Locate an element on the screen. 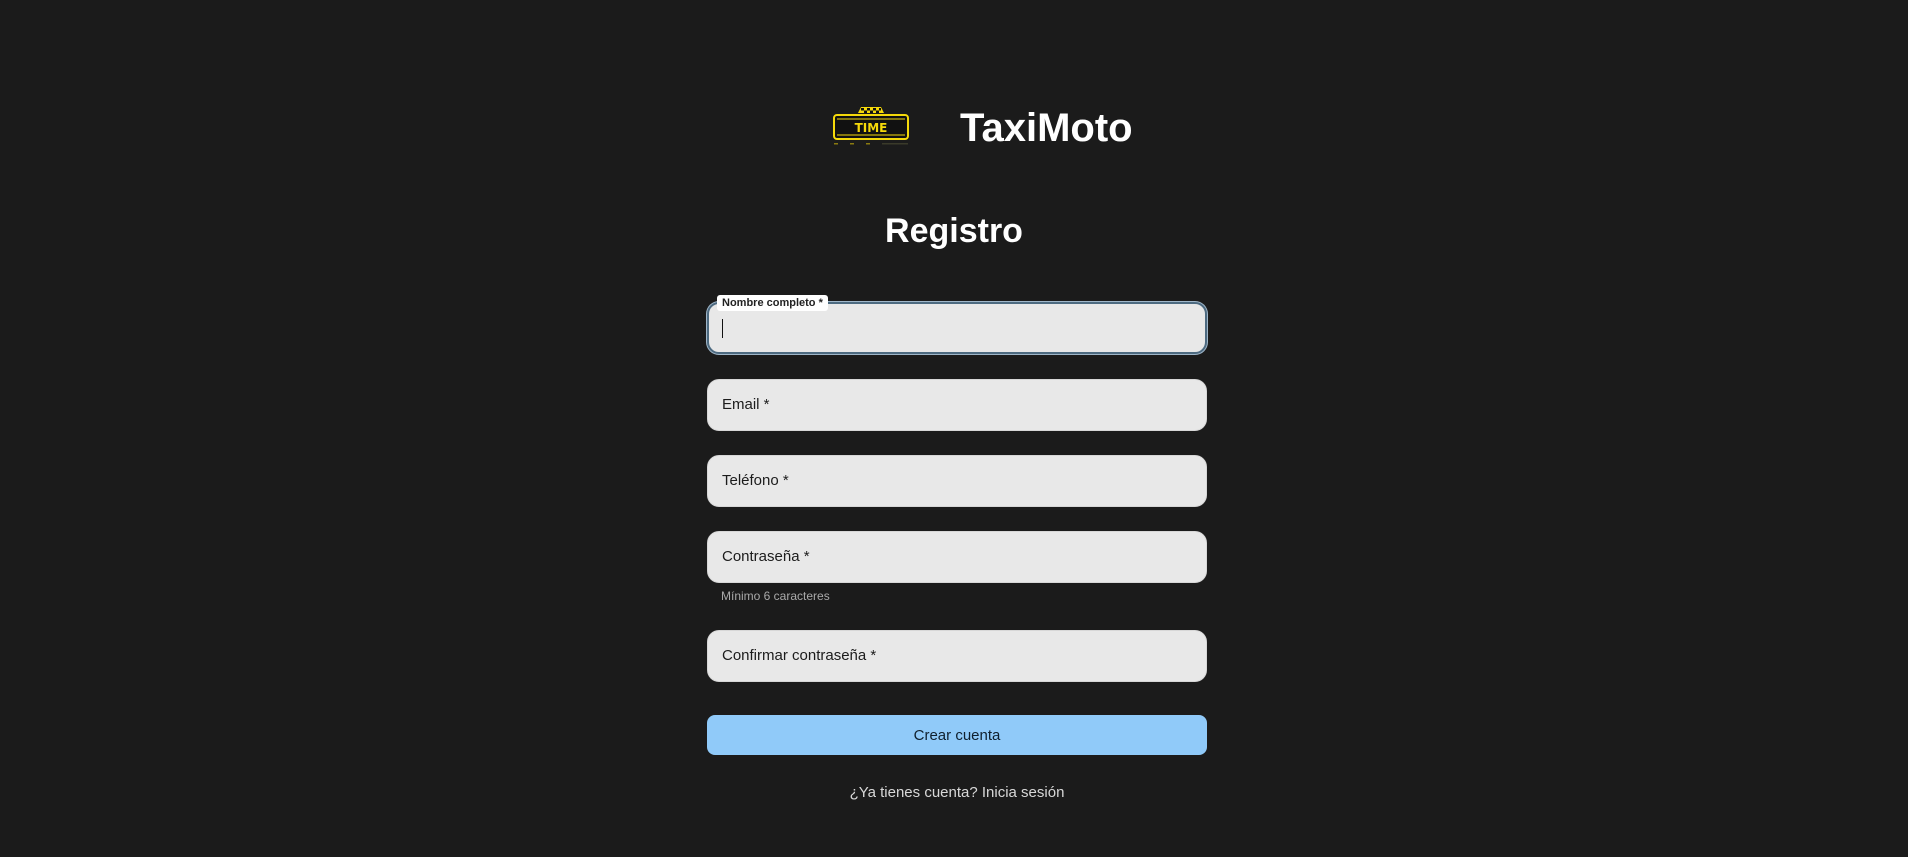 Image resolution: width=1908 pixels, height=857 pixels. brand-header: TIME TaxiMoto is located at coordinates (954, 128).